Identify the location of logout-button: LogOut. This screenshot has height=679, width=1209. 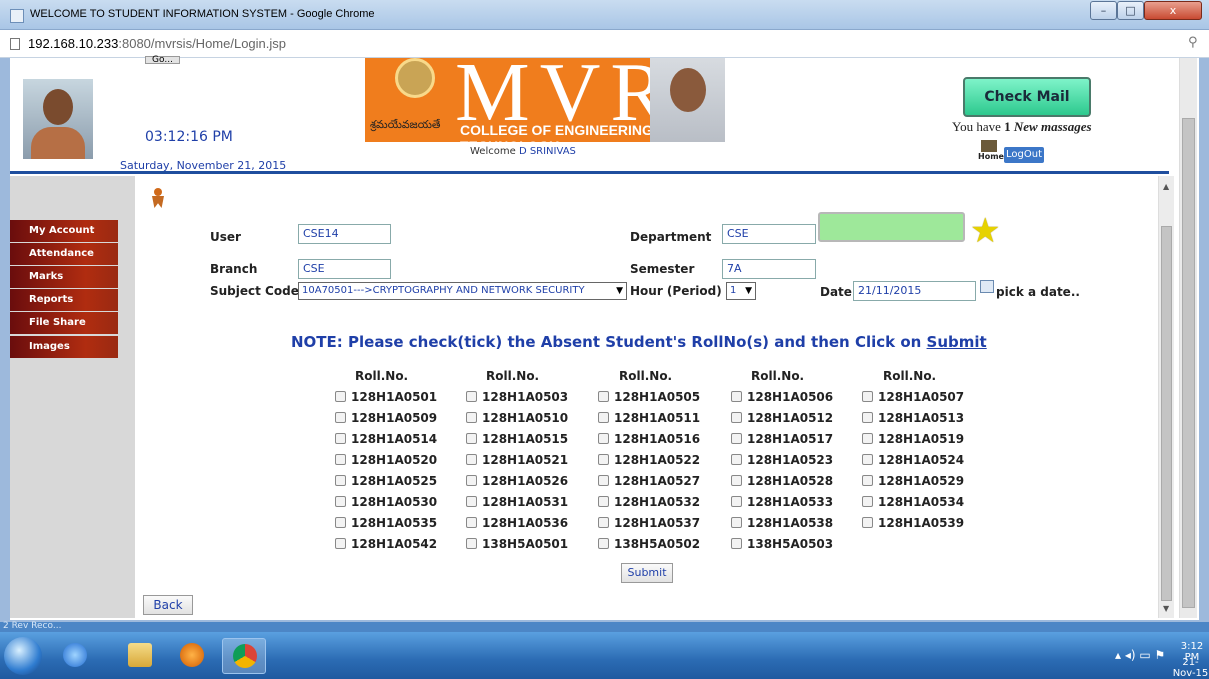
(1024, 155).